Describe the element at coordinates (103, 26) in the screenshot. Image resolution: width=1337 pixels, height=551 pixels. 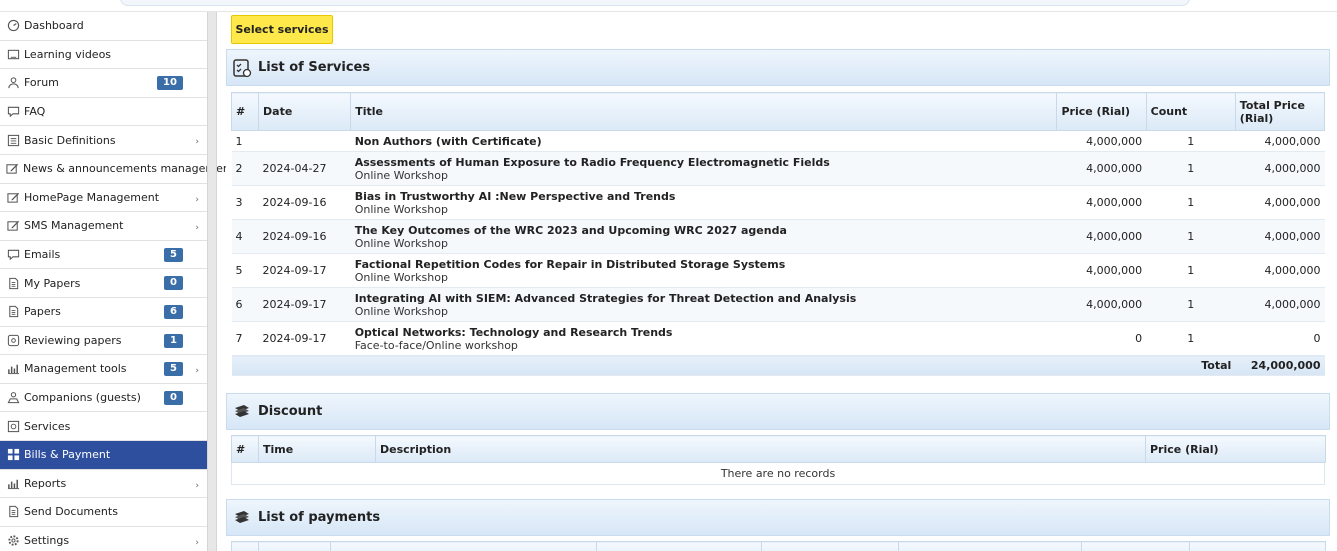
I see `sidebar-item-dashboard: Dashboard` at that location.